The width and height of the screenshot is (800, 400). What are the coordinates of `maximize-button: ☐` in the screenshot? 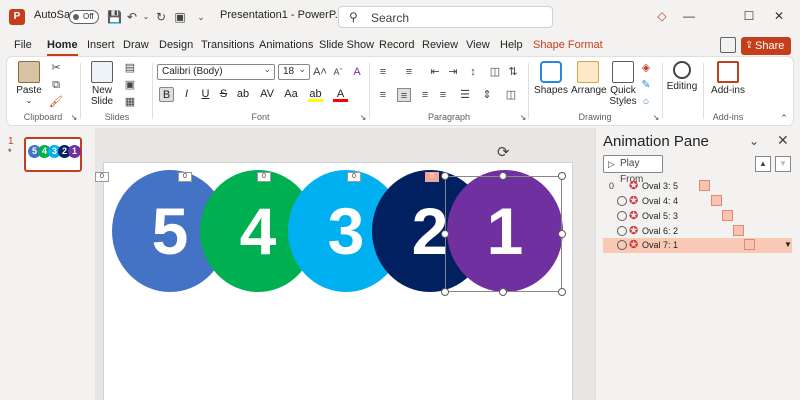 It's located at (749, 16).